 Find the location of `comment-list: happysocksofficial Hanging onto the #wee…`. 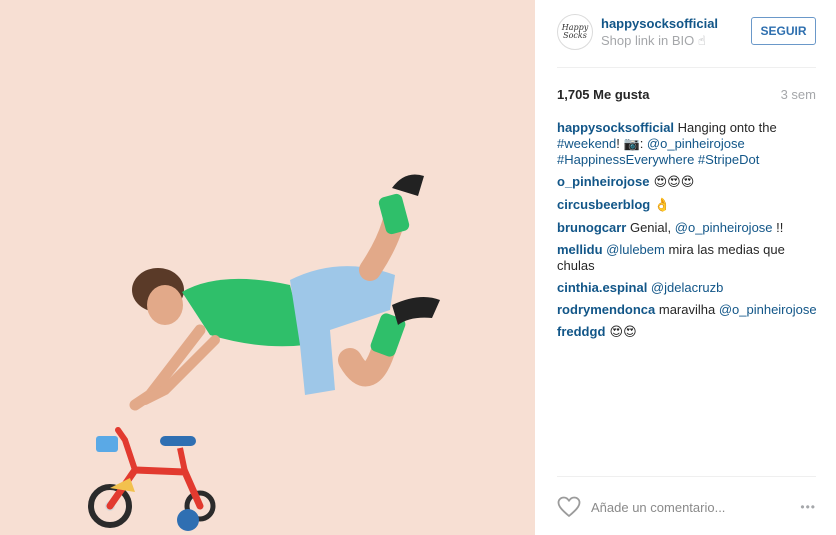

comment-list: happysocksofficial Hanging onto the #wee… is located at coordinates (687, 233).